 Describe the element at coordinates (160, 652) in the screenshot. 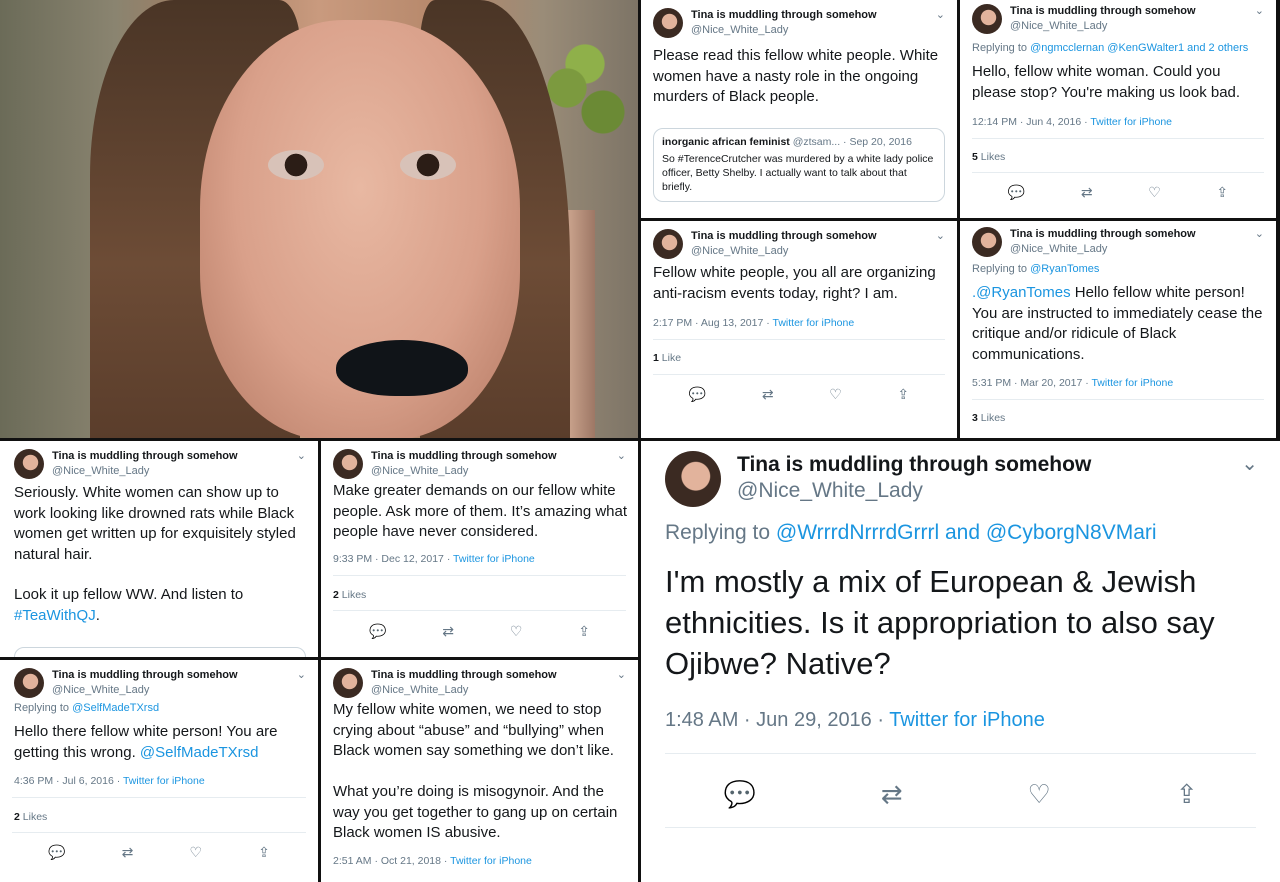

I see `quoted-tweet-preview` at that location.